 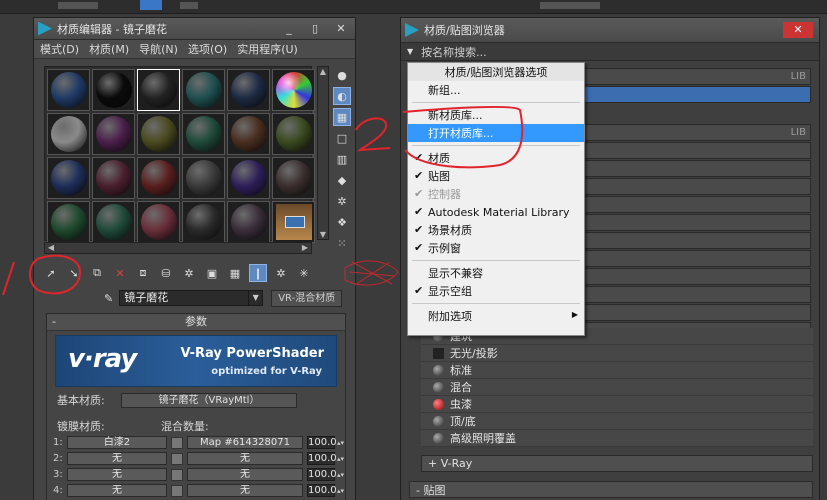 What do you see at coordinates (304, 273) in the screenshot?
I see `pick-material-icon: ✳` at bounding box center [304, 273].